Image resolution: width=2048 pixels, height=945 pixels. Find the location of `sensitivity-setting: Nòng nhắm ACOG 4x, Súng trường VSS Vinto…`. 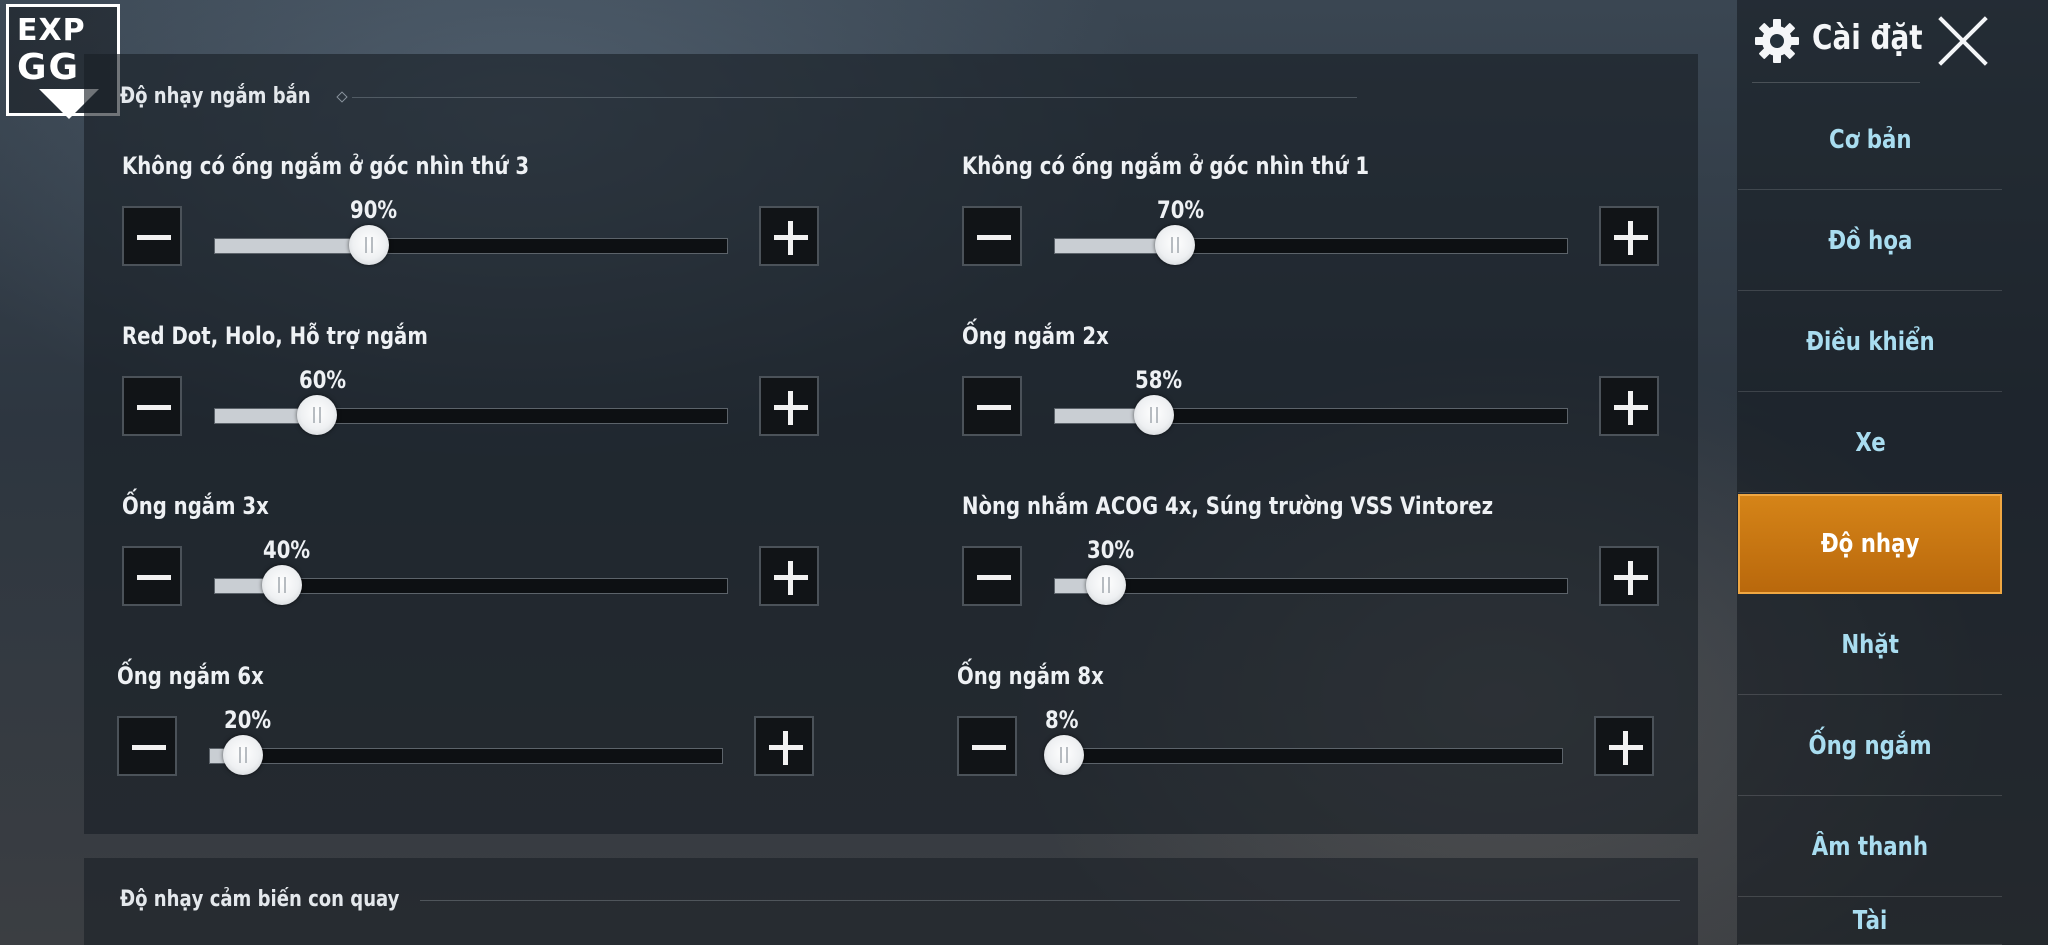

sensitivity-setting: Nòng nhắm ACOG 4x, Súng trường VSS Vinto… is located at coordinates (1312, 557).